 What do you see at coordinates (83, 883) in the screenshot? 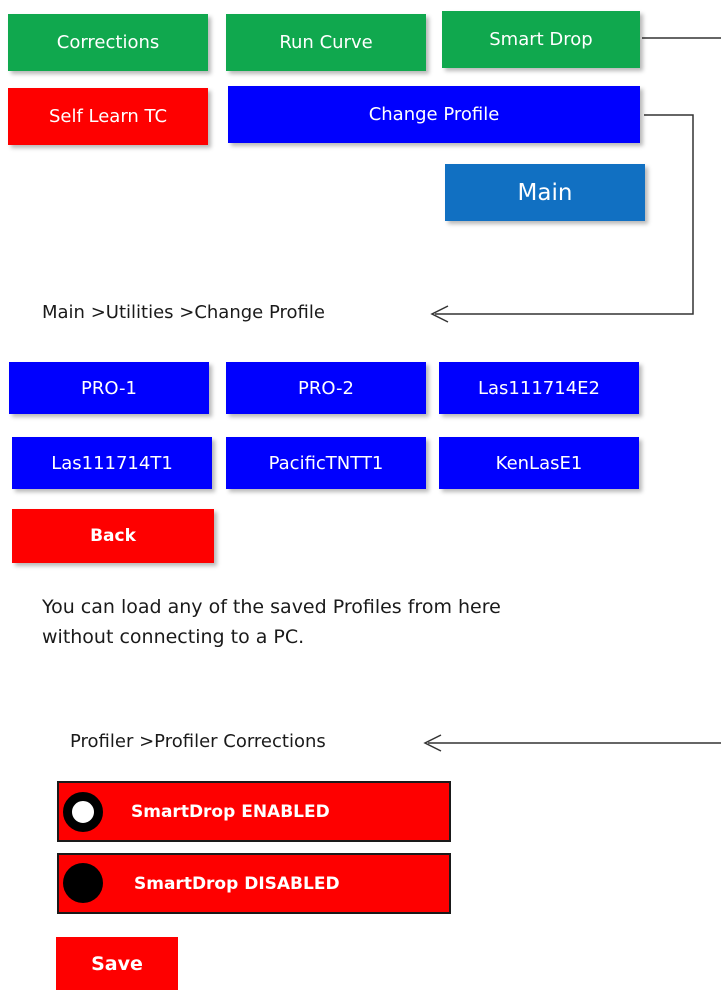
I see `radio-unselected-icon` at bounding box center [83, 883].